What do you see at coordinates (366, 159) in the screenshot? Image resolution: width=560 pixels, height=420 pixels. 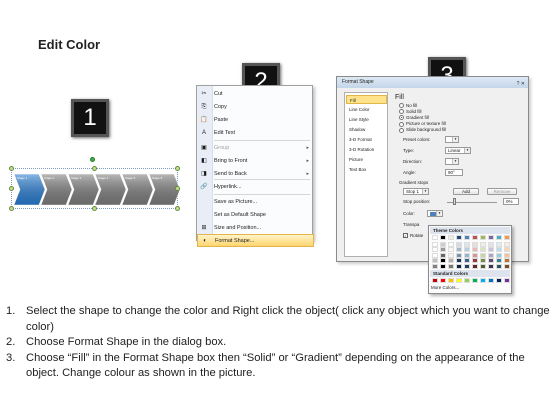 I see `sidebar-item-picture: Picture` at bounding box center [366, 159].